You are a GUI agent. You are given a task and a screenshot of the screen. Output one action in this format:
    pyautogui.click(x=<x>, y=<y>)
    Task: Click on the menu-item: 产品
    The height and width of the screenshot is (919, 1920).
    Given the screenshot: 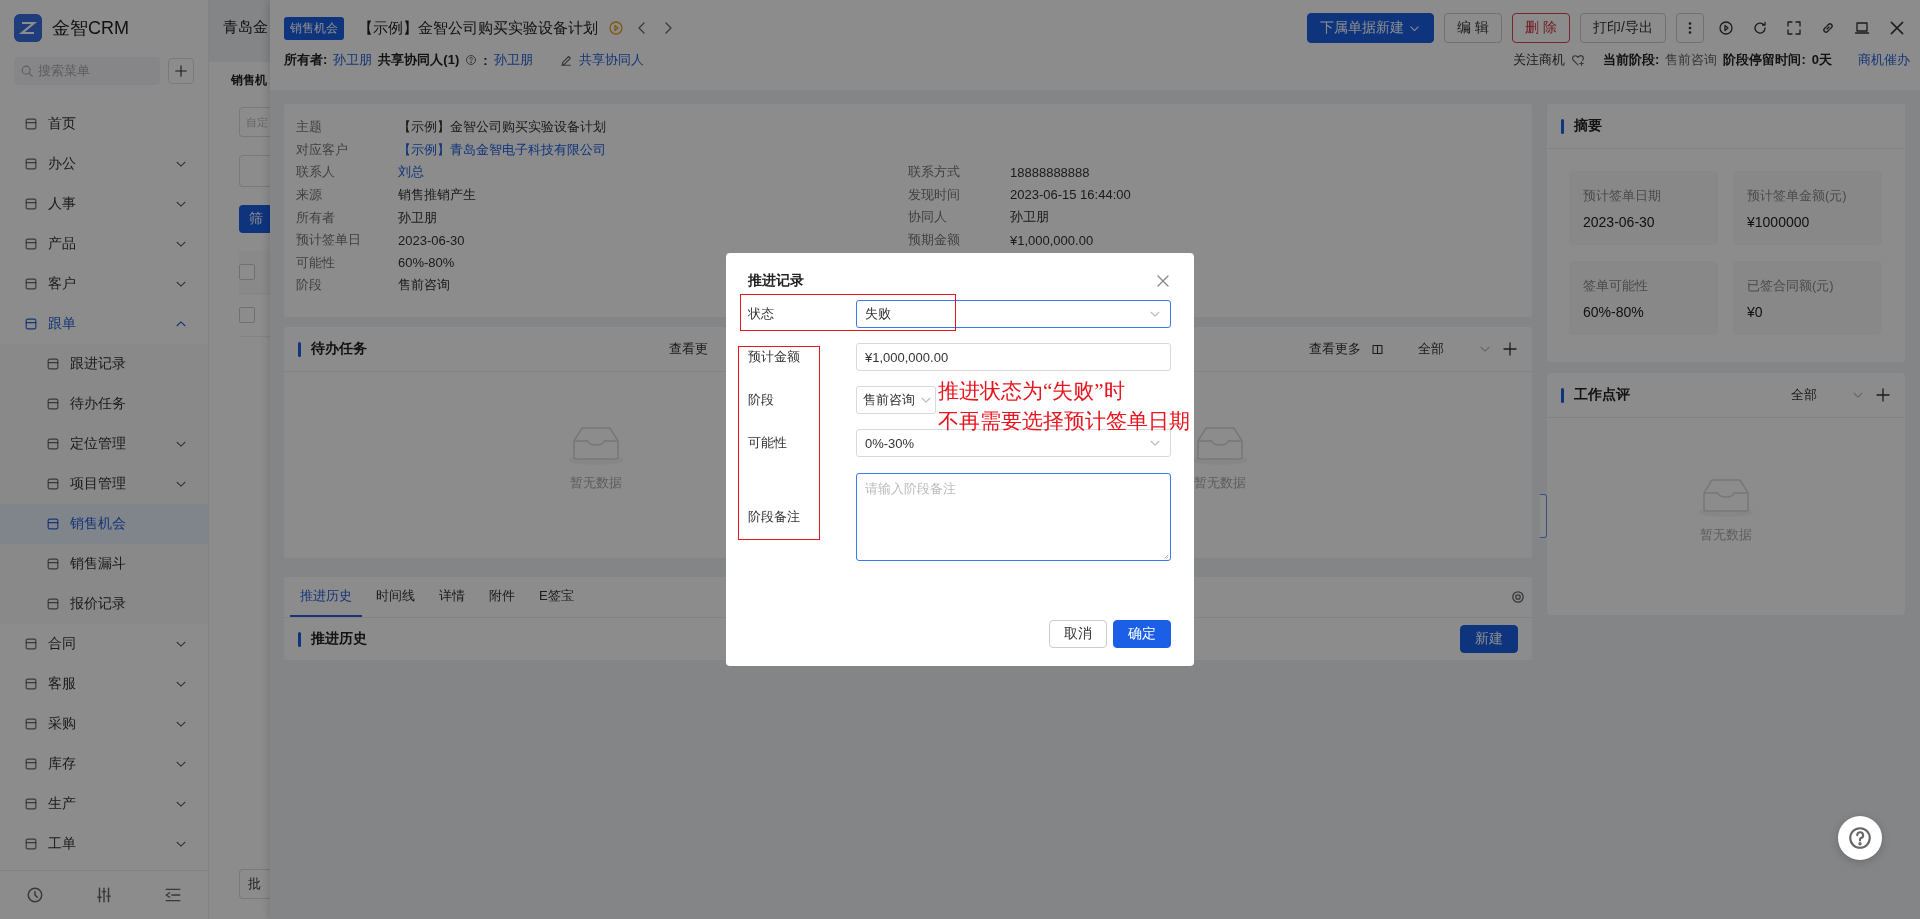 What is the action you would take?
    pyautogui.click(x=104, y=244)
    